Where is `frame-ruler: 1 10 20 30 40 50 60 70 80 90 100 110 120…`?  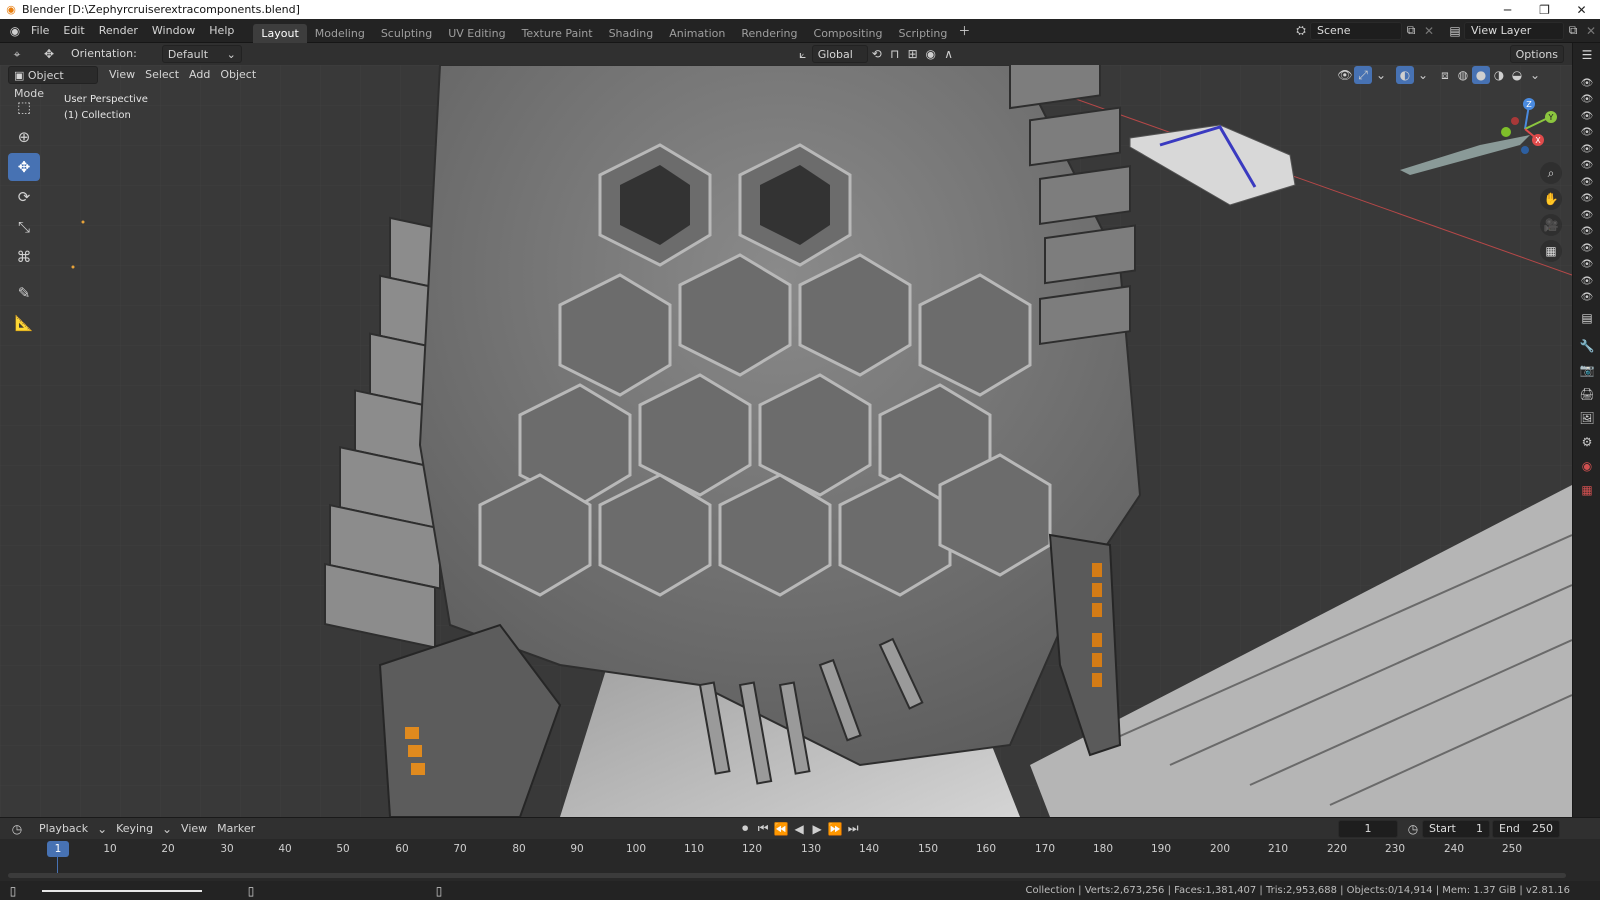
frame-ruler: 1 10 20 30 40 50 60 70 80 90 100 110 120… is located at coordinates (800, 849).